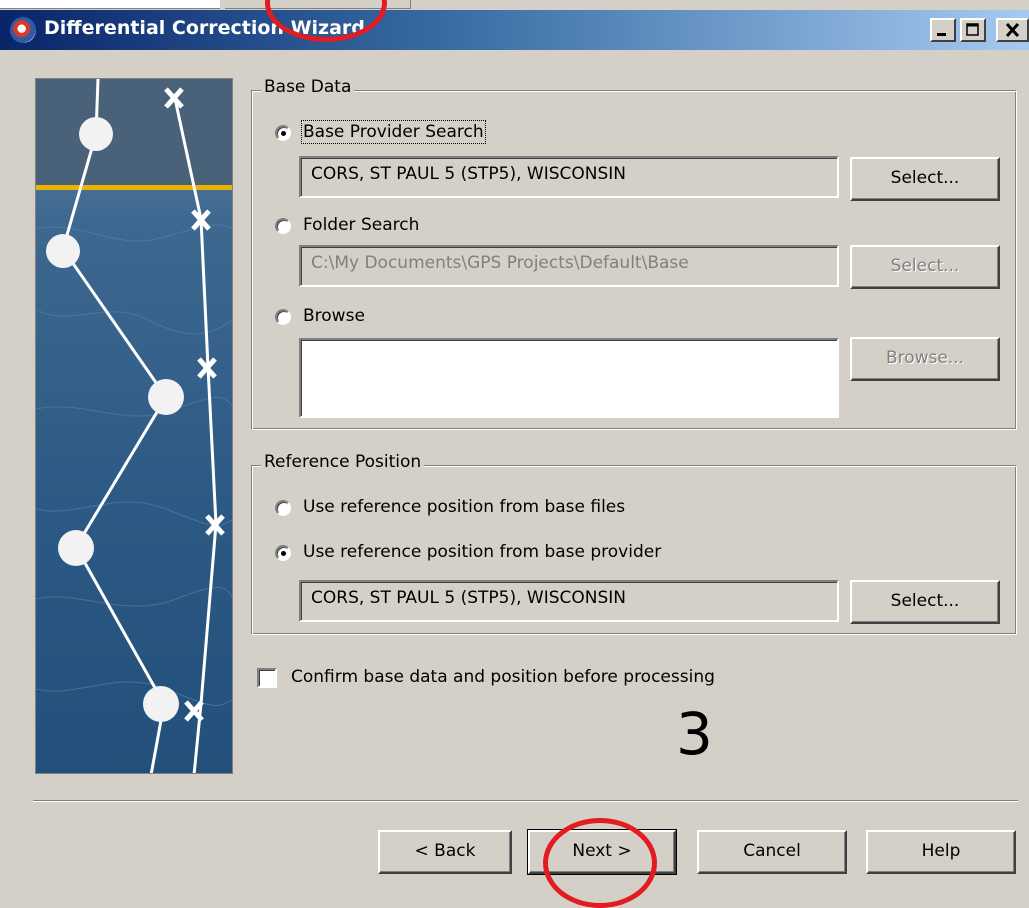 The width and height of the screenshot is (1029, 908). What do you see at coordinates (600, 863) in the screenshot?
I see `highlight-ellipse-next` at bounding box center [600, 863].